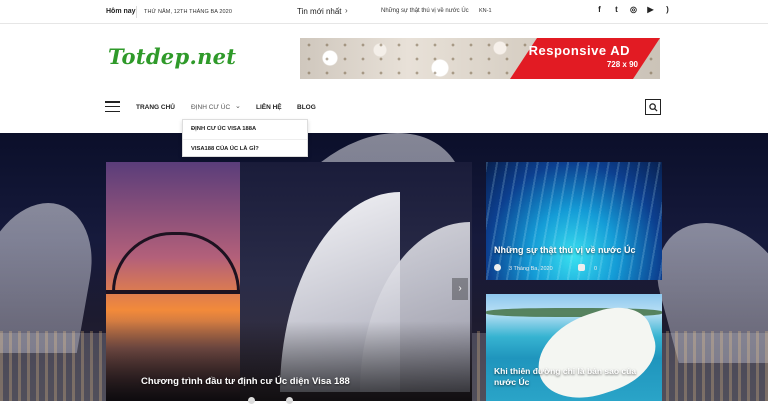 This screenshot has width=768, height=404. I want to click on banner-title: Responsive AD, so click(579, 50).